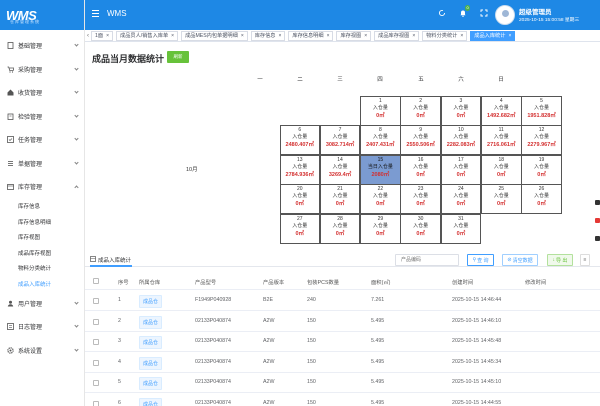  Describe the element at coordinates (340, 199) in the screenshot. I see `calendar-day-cell: 21 入仓量 0㎡` at that location.